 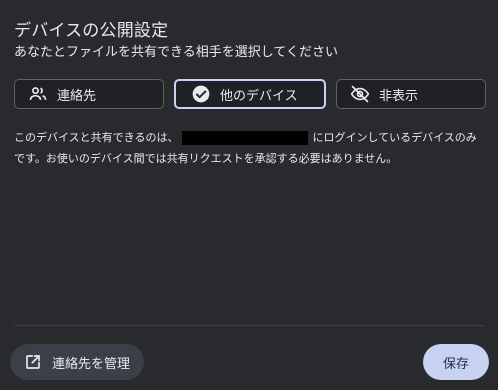 I want to click on dialog-title: デバイスの公開設定, so click(x=91, y=31).